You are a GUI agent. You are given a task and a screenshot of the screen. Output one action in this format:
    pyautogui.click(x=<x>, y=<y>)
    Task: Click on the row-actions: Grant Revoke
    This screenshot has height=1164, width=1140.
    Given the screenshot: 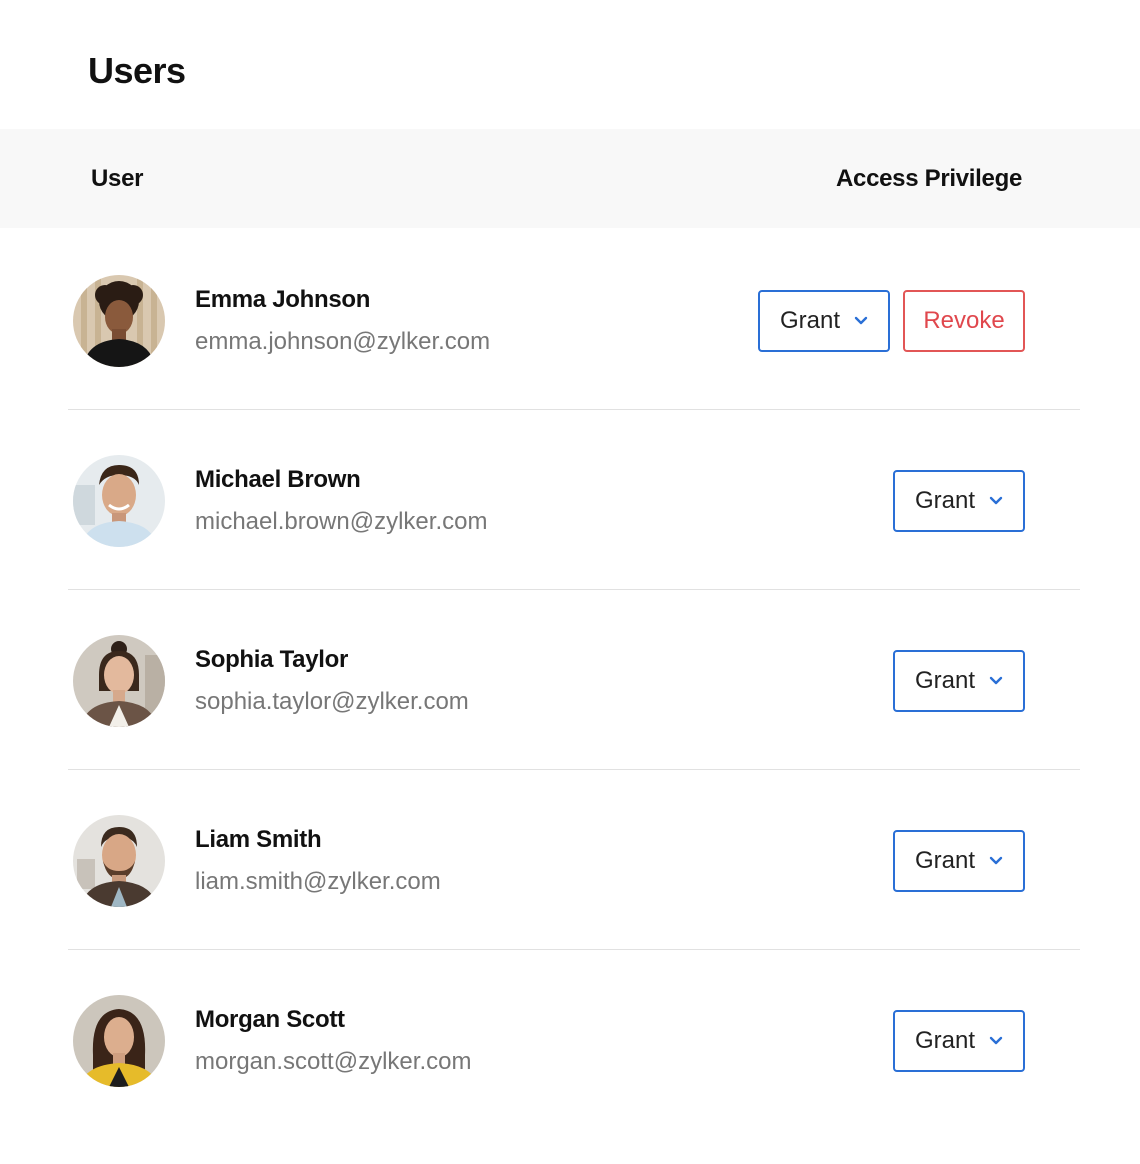 What is the action you would take?
    pyautogui.click(x=891, y=321)
    